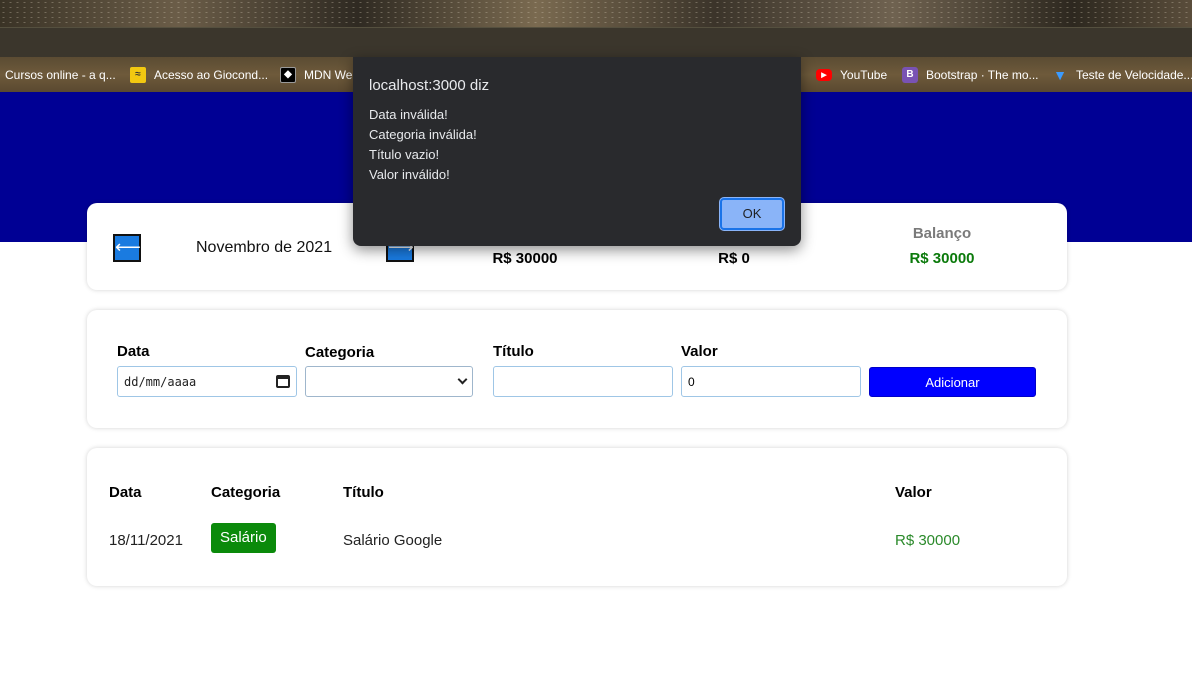  What do you see at coordinates (264, 247) in the screenshot?
I see `current-month: Novembro de 2021` at bounding box center [264, 247].